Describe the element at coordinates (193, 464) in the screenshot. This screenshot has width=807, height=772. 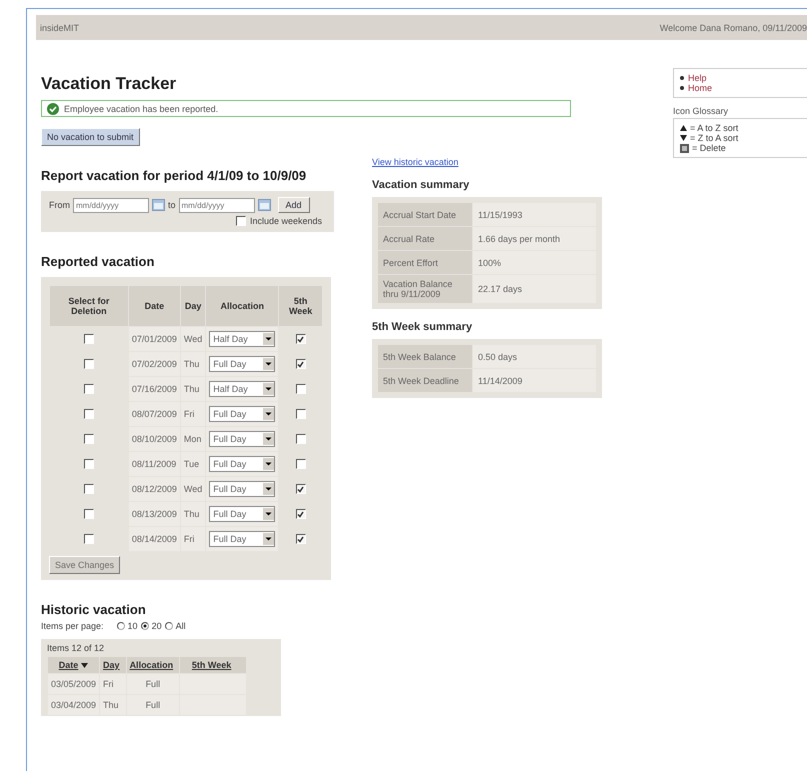
I see `table-cell: Tue` at that location.